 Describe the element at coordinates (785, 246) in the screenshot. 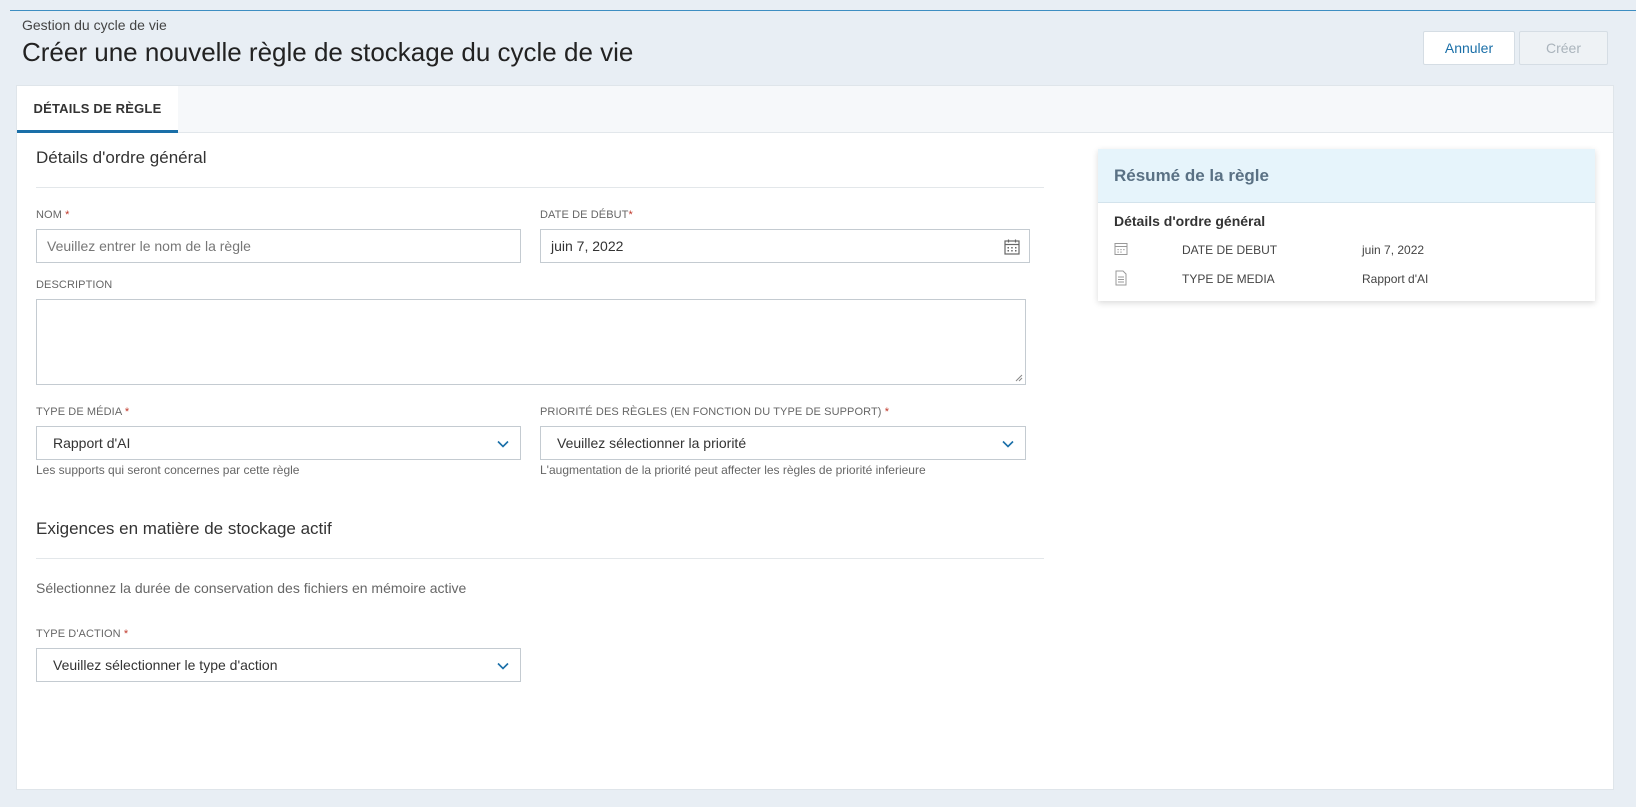

I see `start-date-input: juin 7, 2022` at that location.